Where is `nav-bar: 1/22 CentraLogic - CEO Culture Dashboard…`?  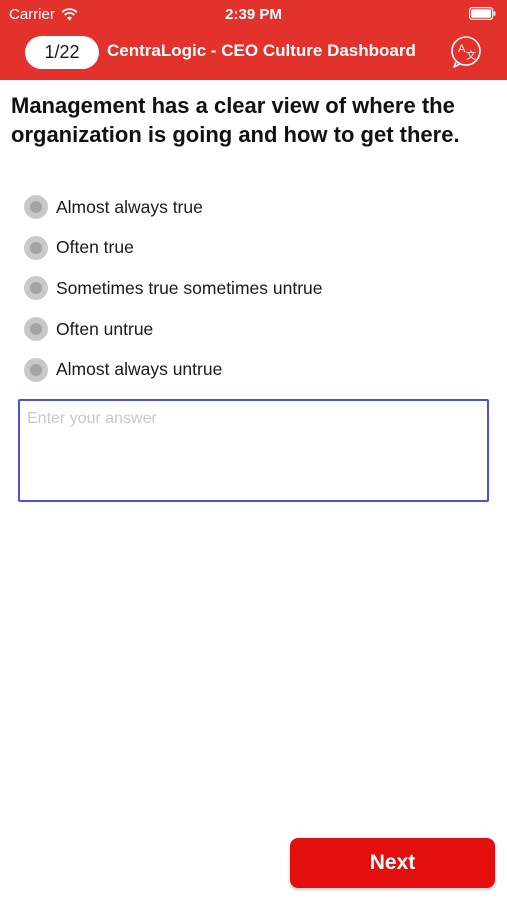
nav-bar: 1/22 CentraLogic - CEO Culture Dashboard… is located at coordinates (253, 54).